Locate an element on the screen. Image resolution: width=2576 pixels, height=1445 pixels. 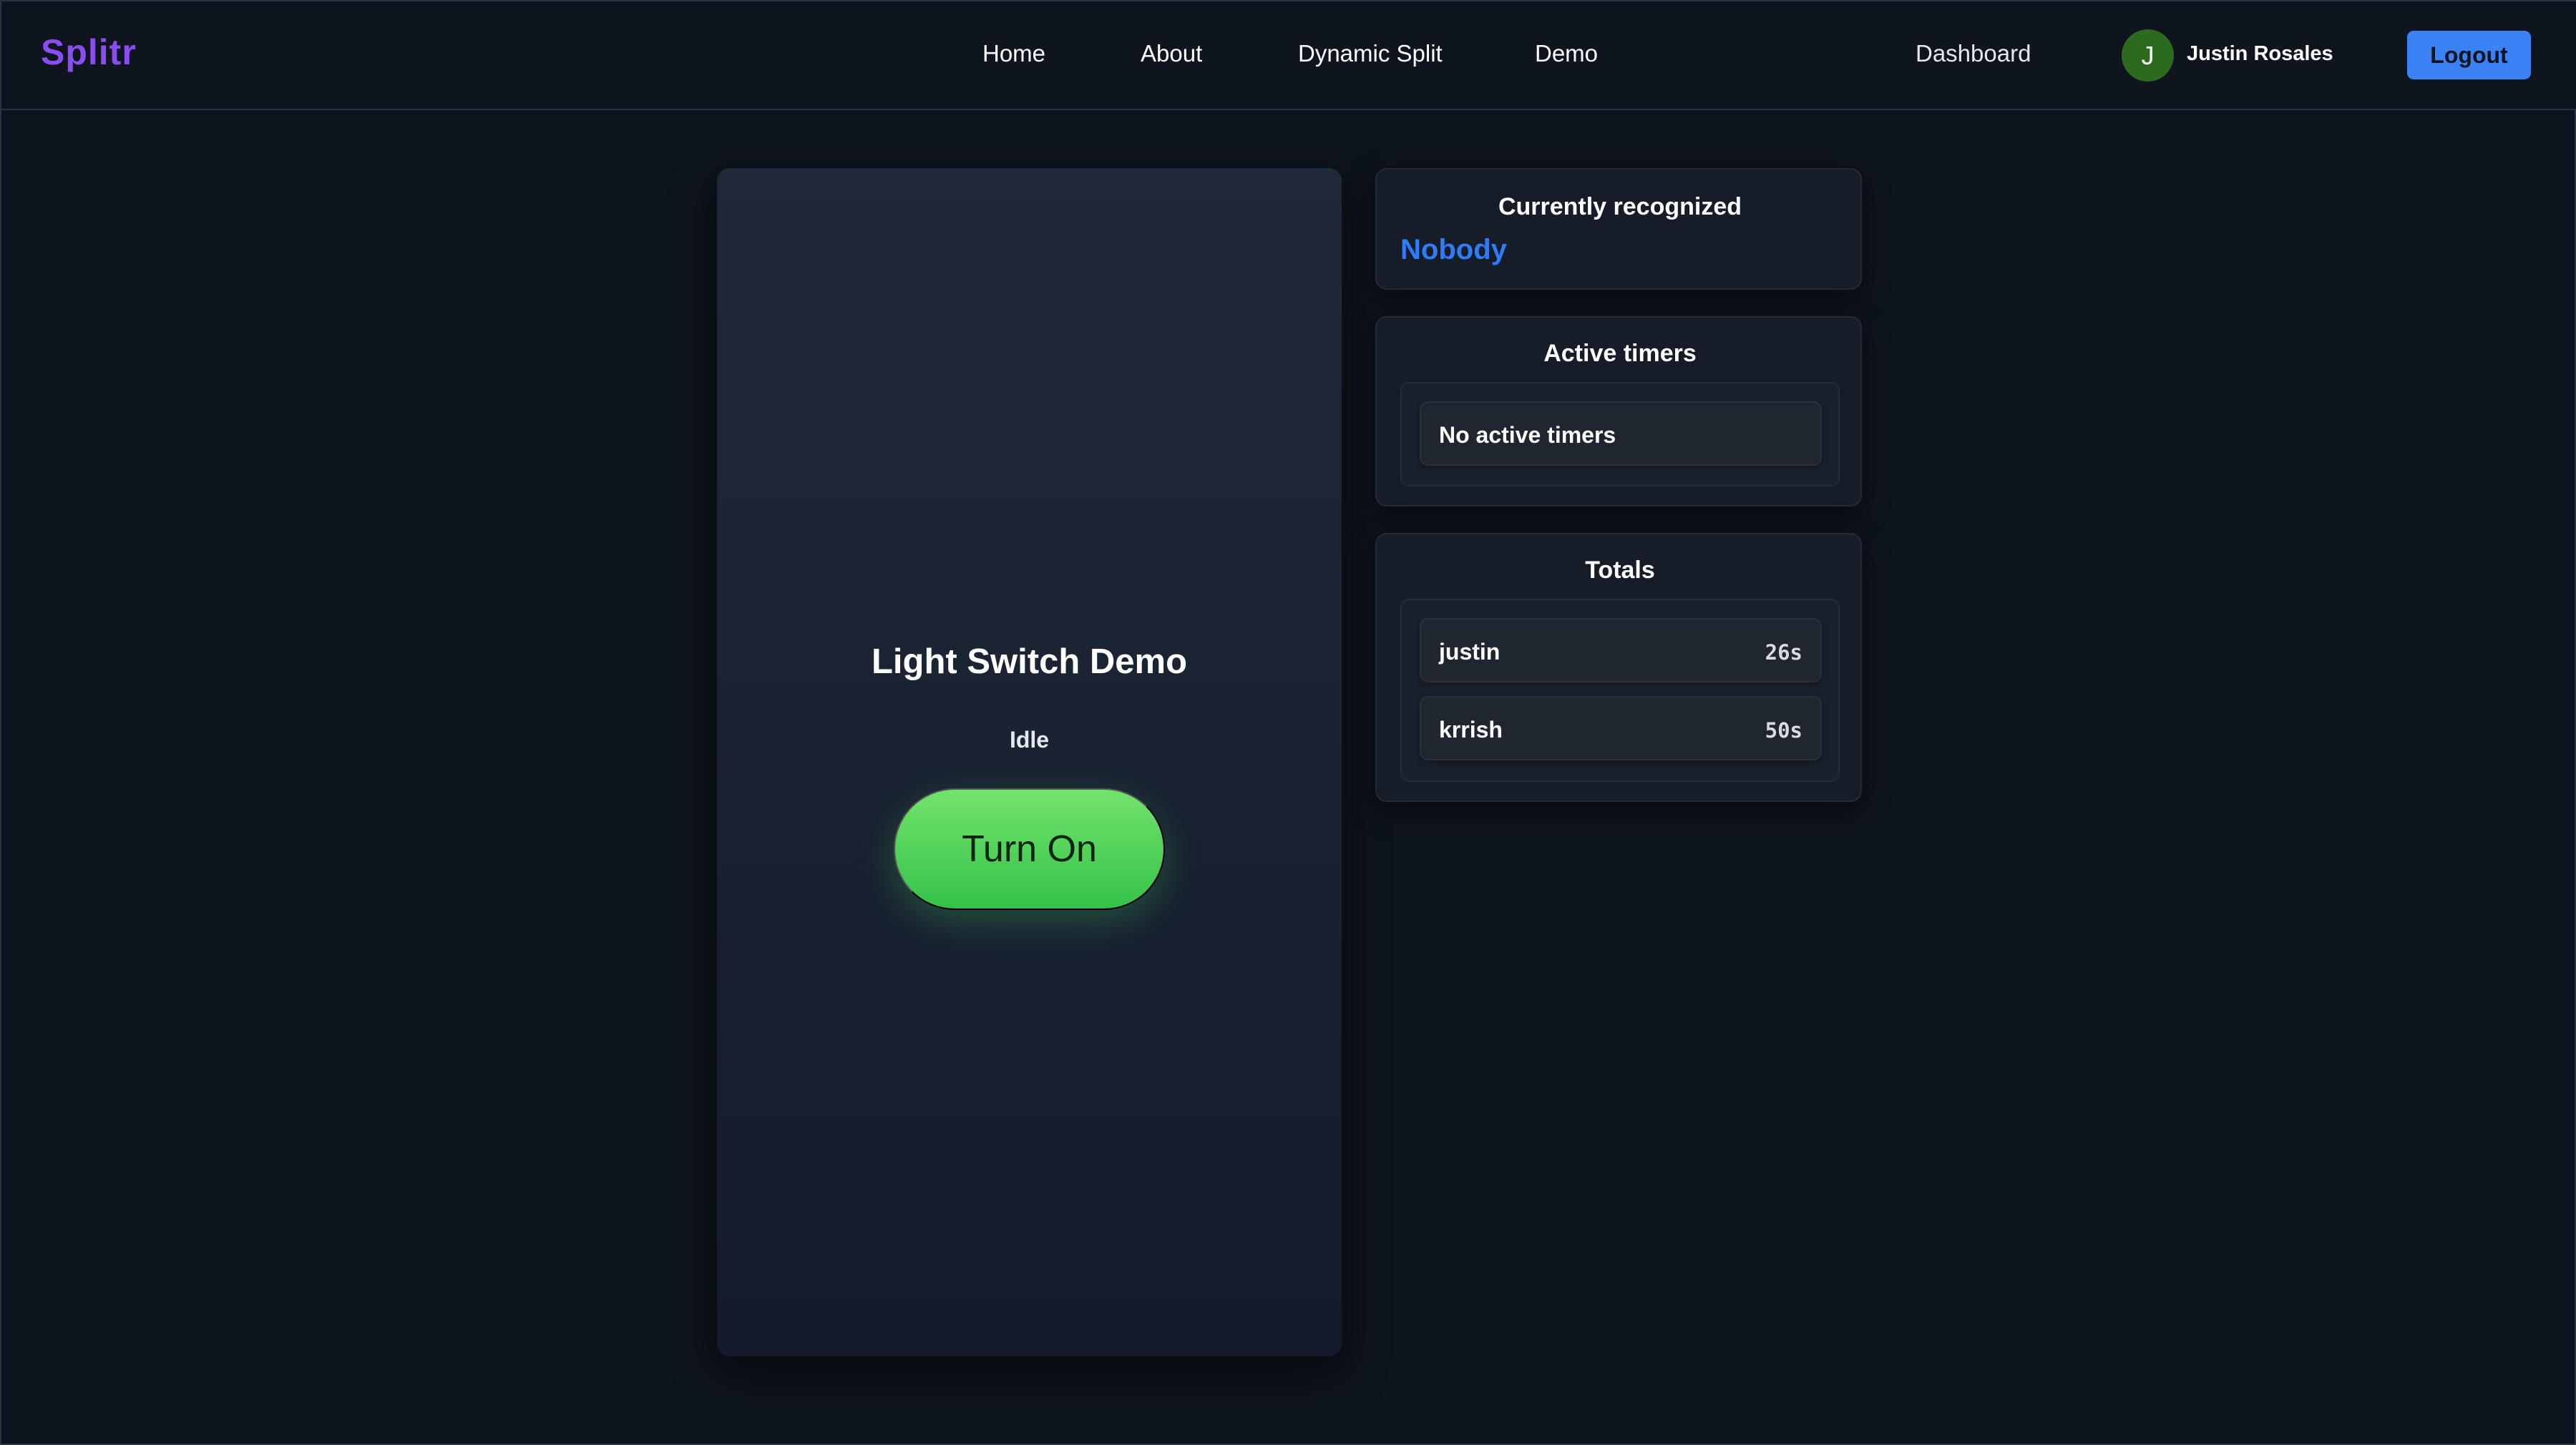
nav-link-about: About is located at coordinates (1171, 53).